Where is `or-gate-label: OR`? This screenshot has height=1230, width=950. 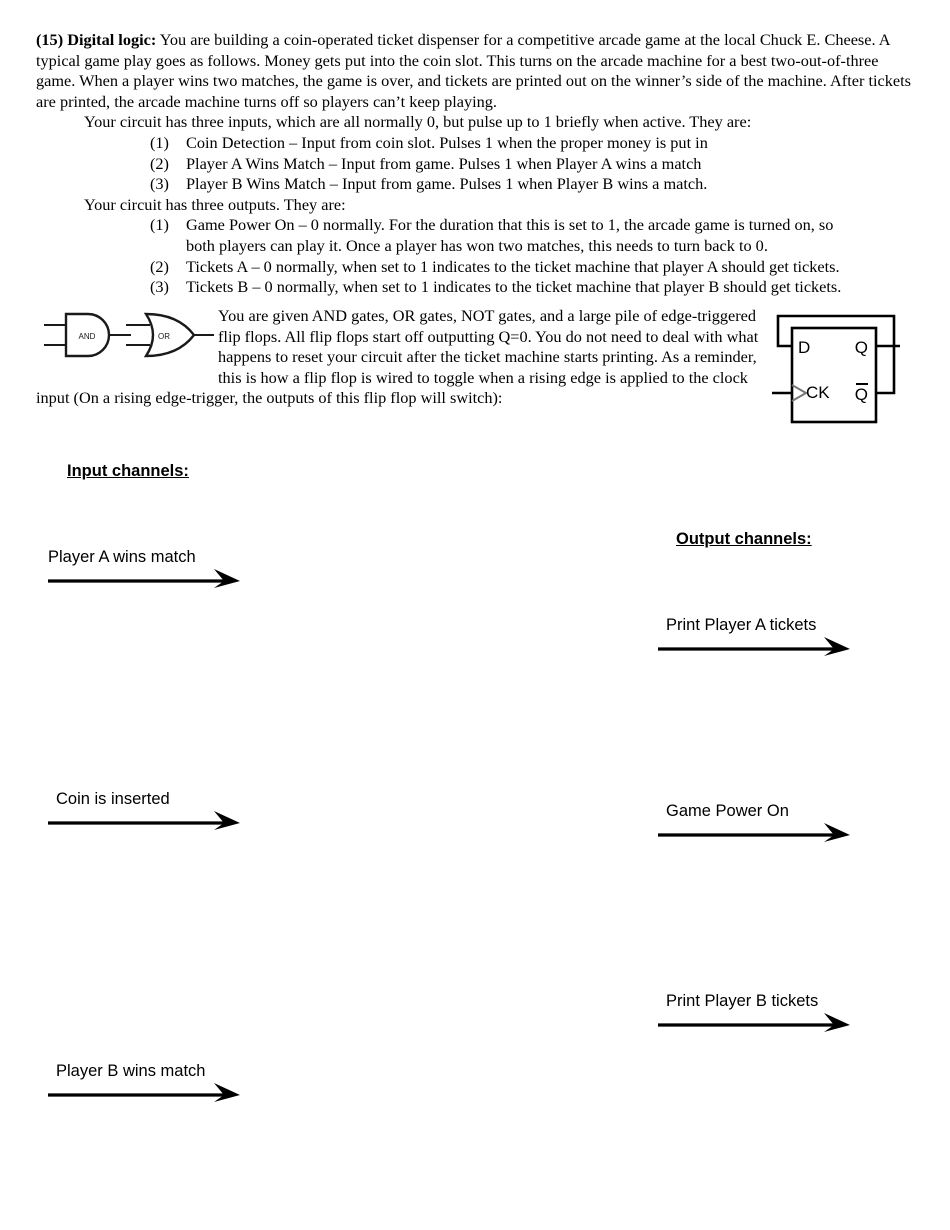
or-gate-label: OR is located at coordinates (164, 336).